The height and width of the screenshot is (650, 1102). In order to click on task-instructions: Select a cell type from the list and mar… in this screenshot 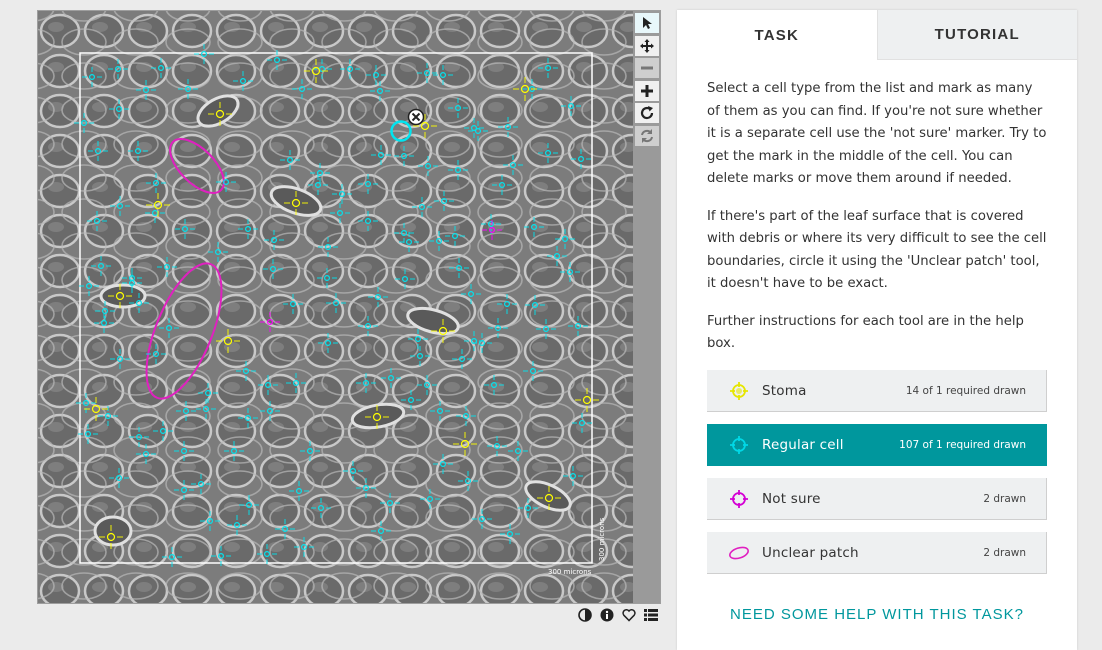, I will do `click(878, 224)`.